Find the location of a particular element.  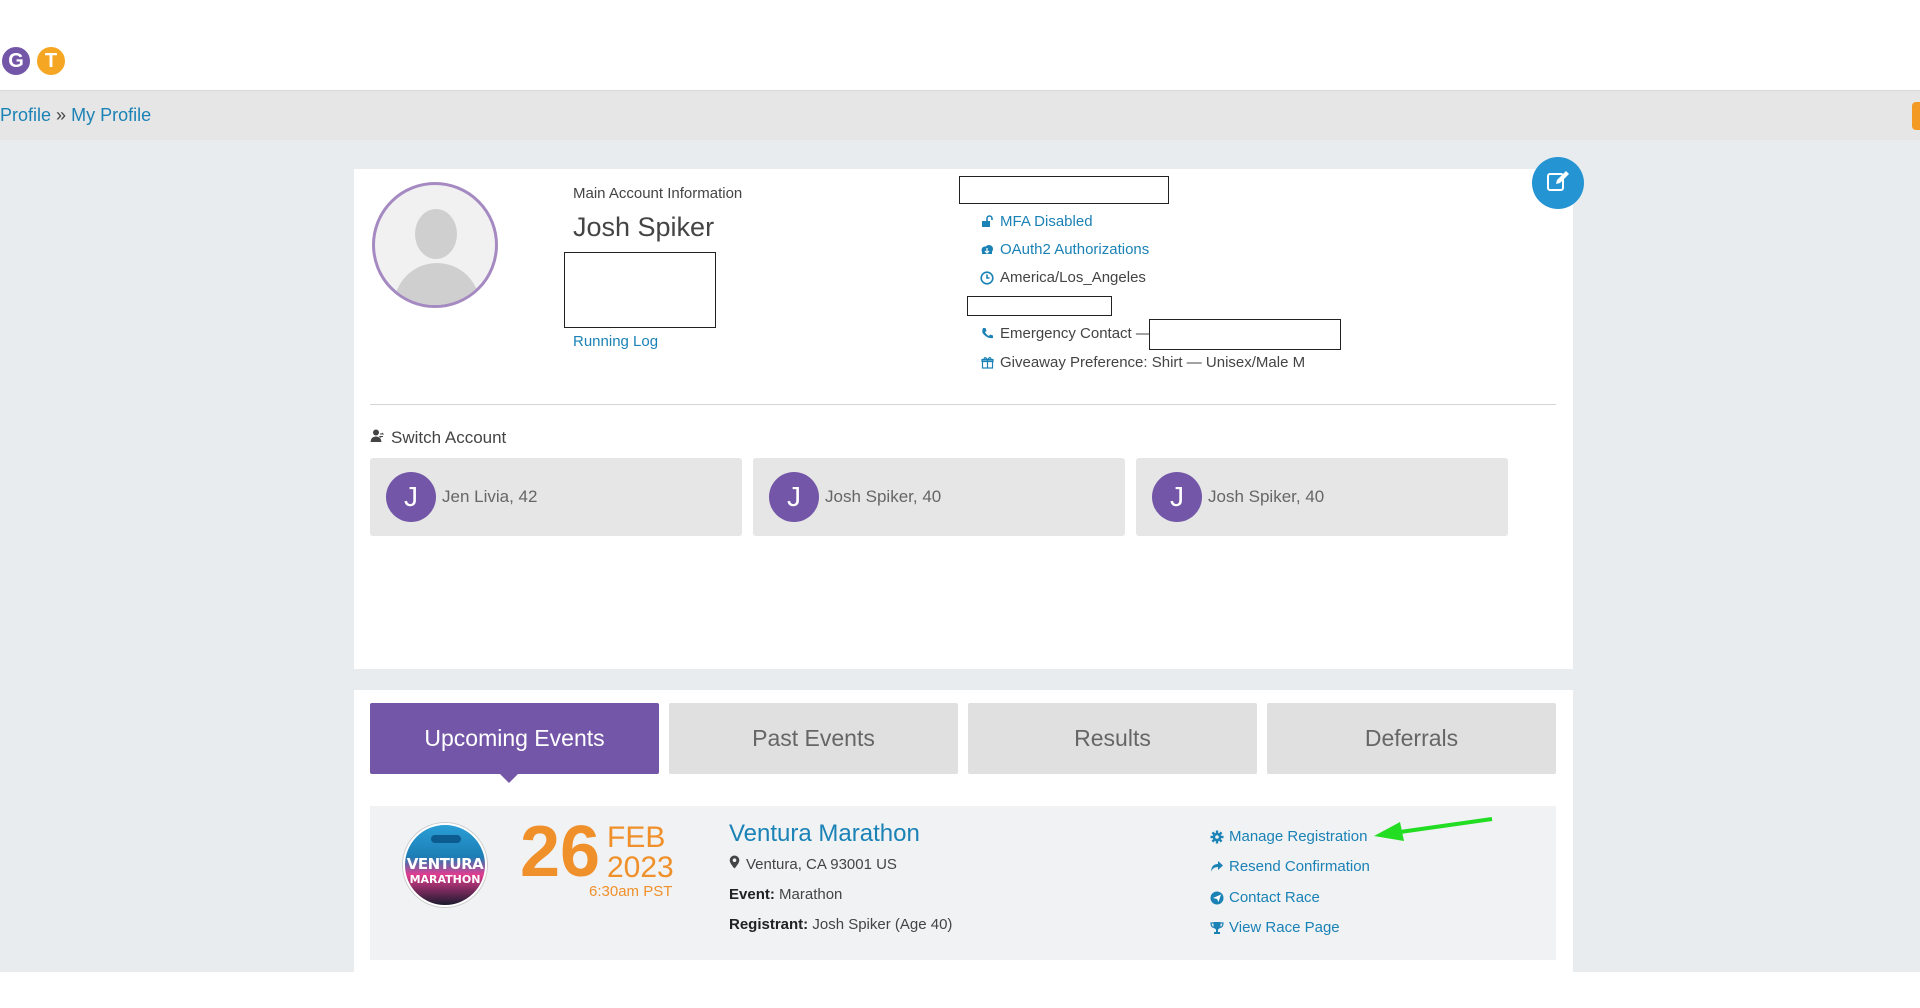

avatar-placeholder-body is located at coordinates (437, 284).